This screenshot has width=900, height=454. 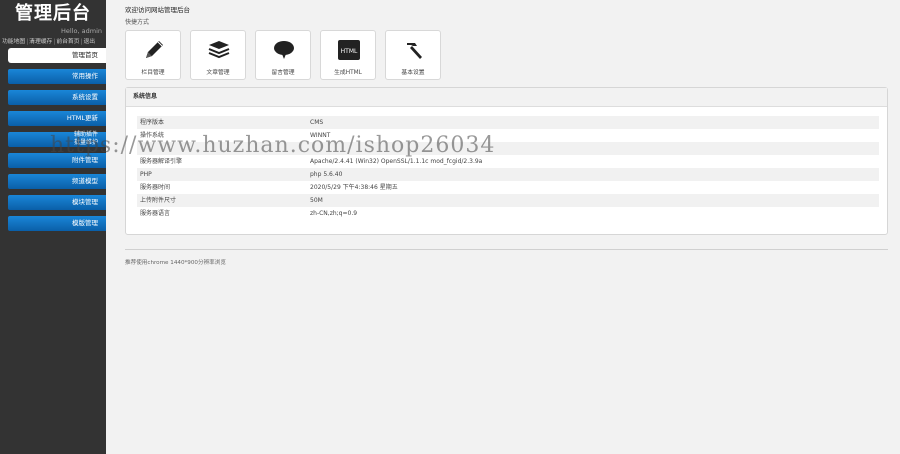 I want to click on sidebar-item-channel-model: 频道模型, so click(x=57, y=181).